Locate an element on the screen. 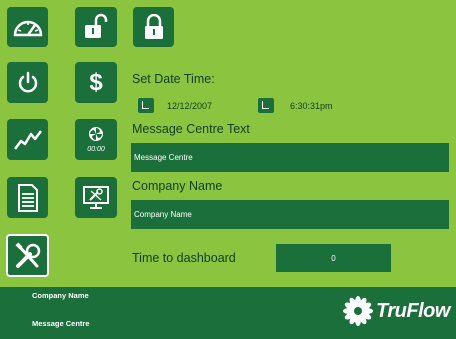  power-button is located at coordinates (27, 82).